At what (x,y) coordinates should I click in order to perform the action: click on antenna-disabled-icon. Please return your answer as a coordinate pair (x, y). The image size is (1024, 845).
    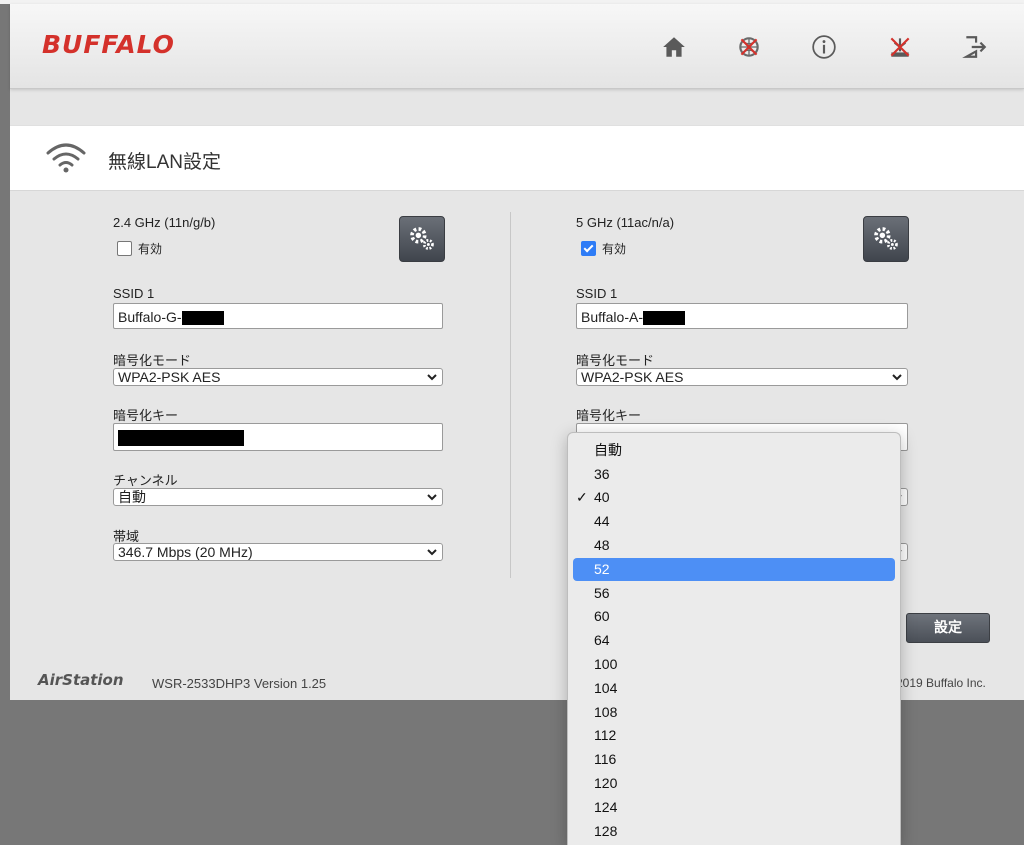
    Looking at the image, I should click on (900, 47).